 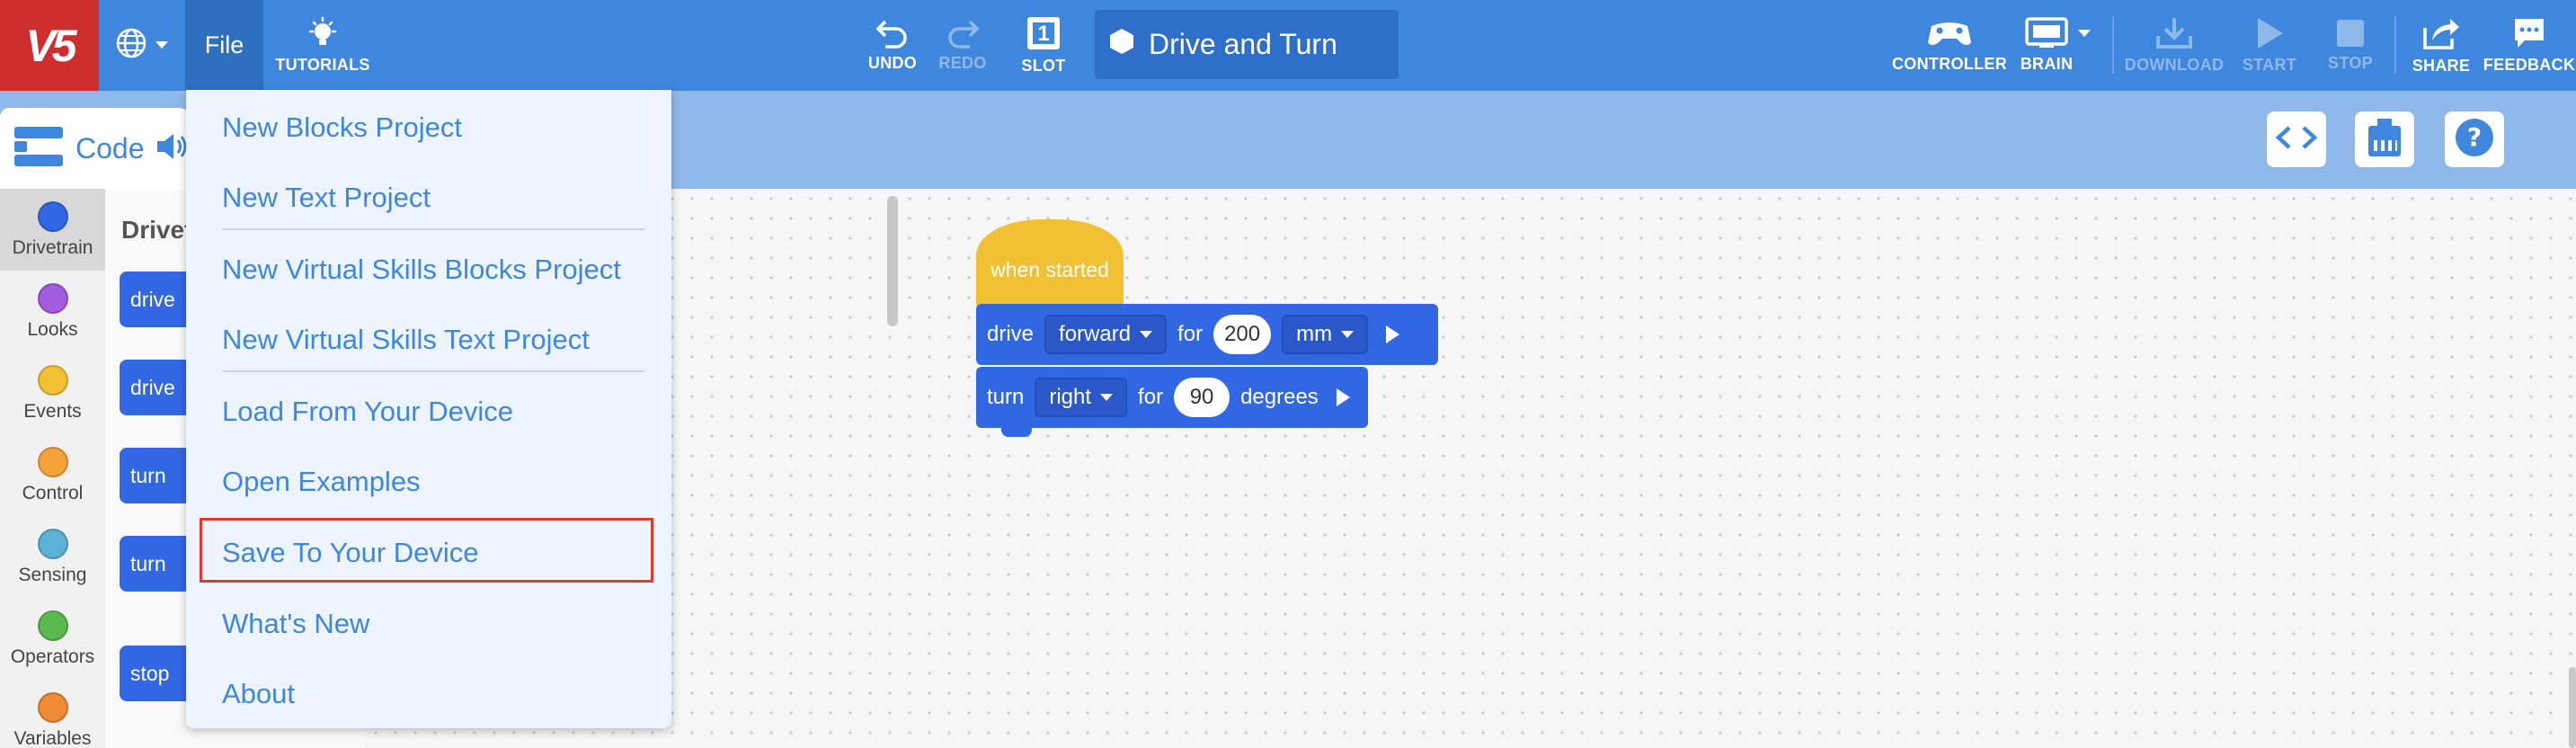 What do you see at coordinates (52, 411) in the screenshot?
I see `category-label: Events` at bounding box center [52, 411].